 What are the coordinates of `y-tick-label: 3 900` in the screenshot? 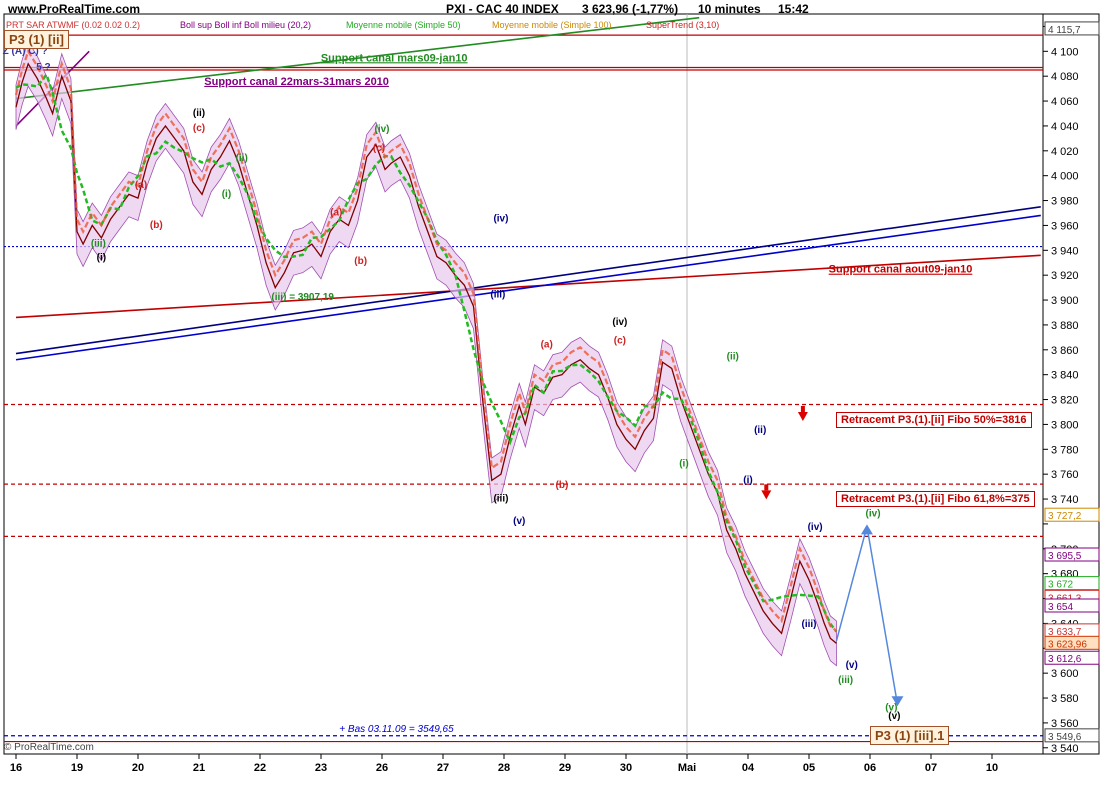 It's located at (1065, 301).